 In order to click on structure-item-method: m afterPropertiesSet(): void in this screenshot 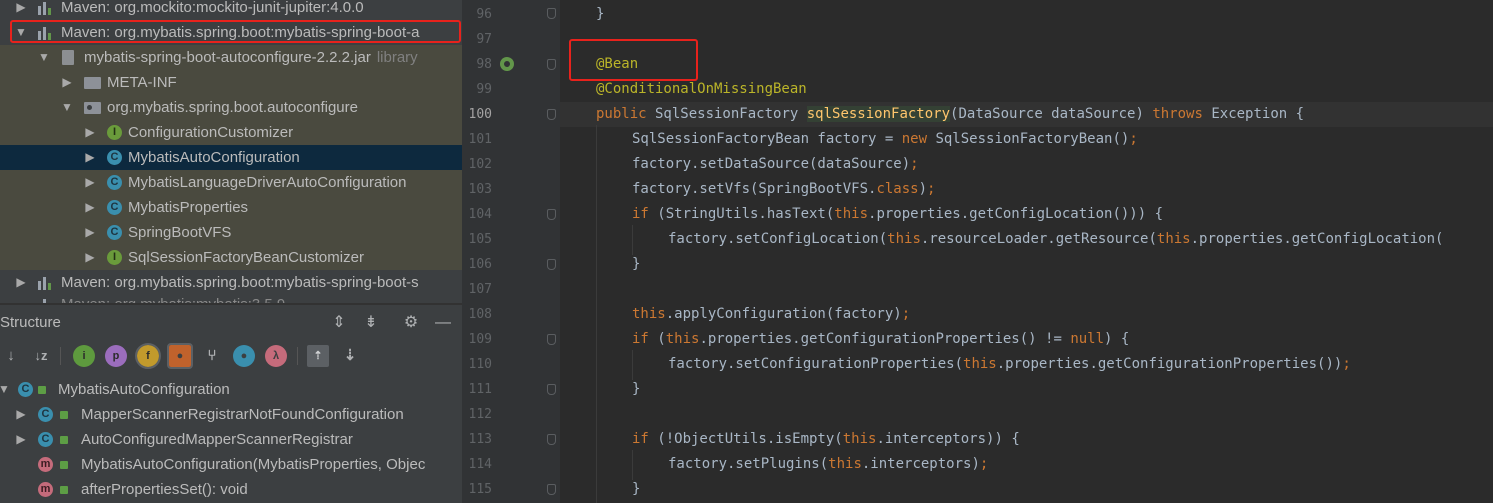, I will do `click(231, 489)`.